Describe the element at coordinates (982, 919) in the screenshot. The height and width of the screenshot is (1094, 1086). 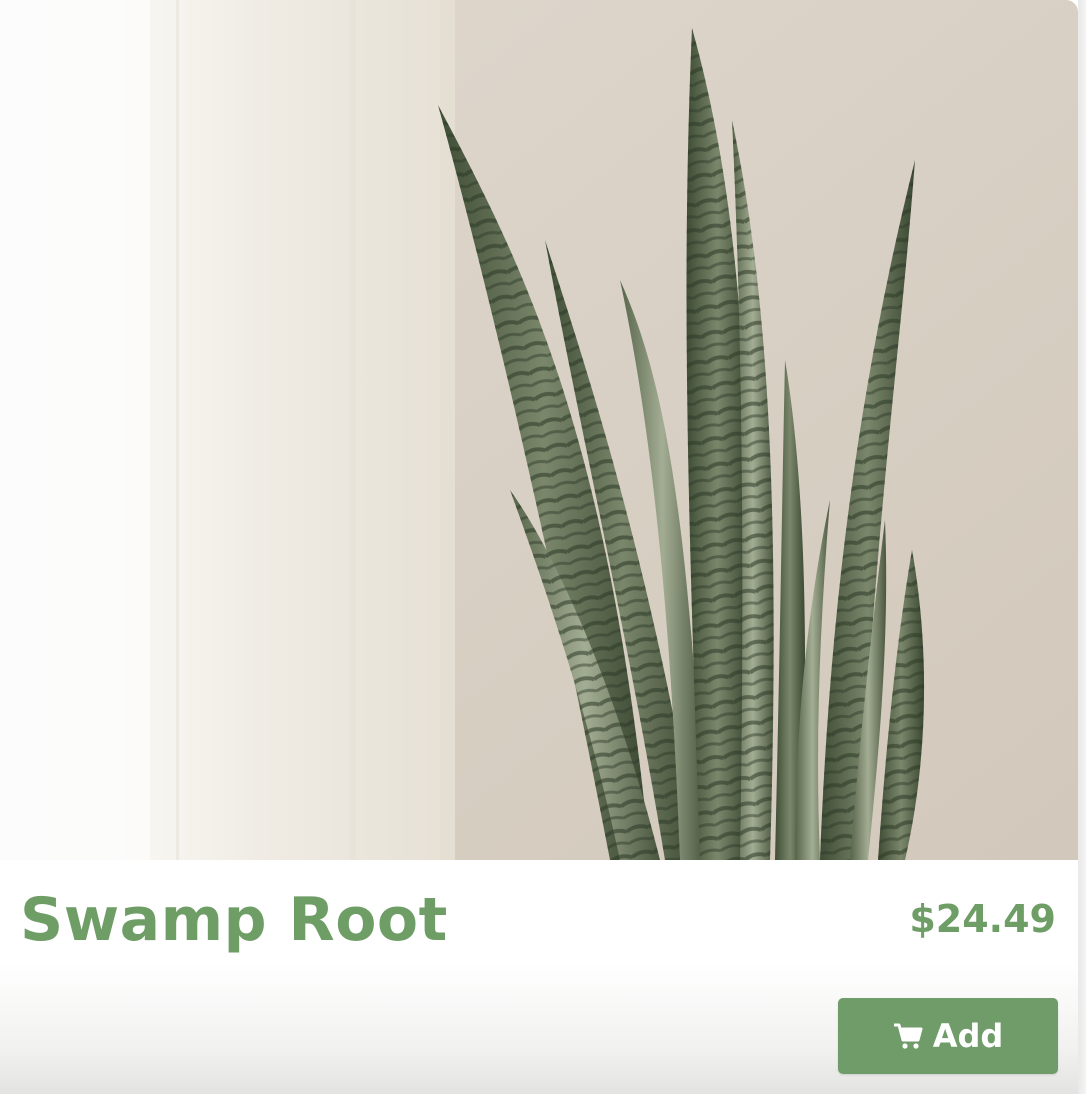
I see `product-price: $24.49` at that location.